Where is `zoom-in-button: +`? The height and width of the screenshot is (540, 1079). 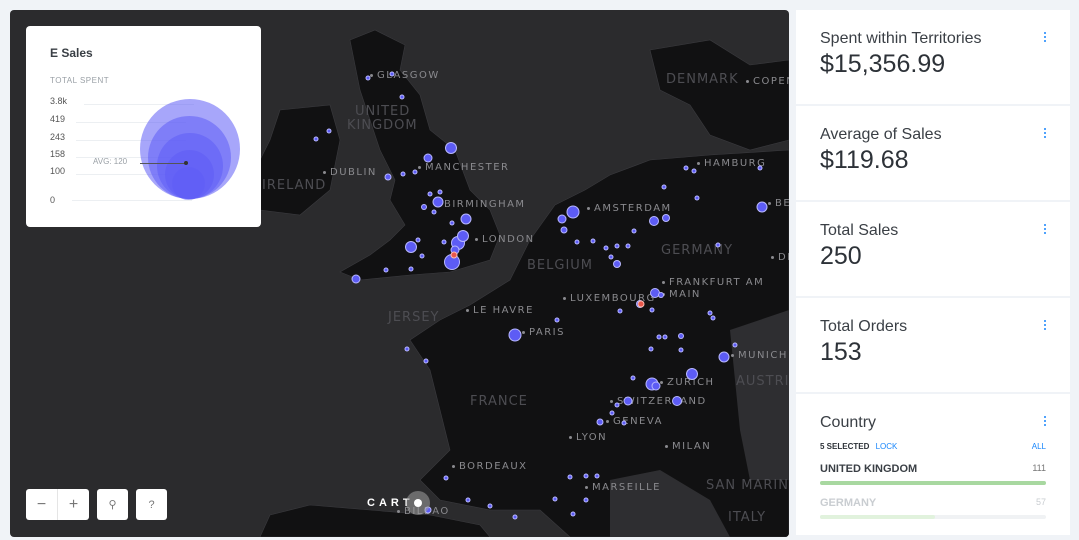 zoom-in-button: + is located at coordinates (73, 504).